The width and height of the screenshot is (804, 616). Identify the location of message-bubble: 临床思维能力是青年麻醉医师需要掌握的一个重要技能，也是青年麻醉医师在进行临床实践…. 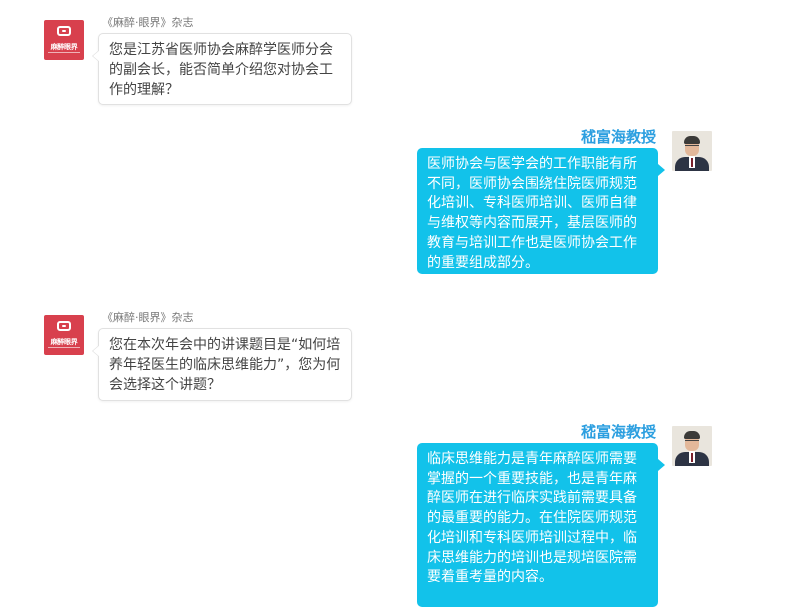
(541, 525).